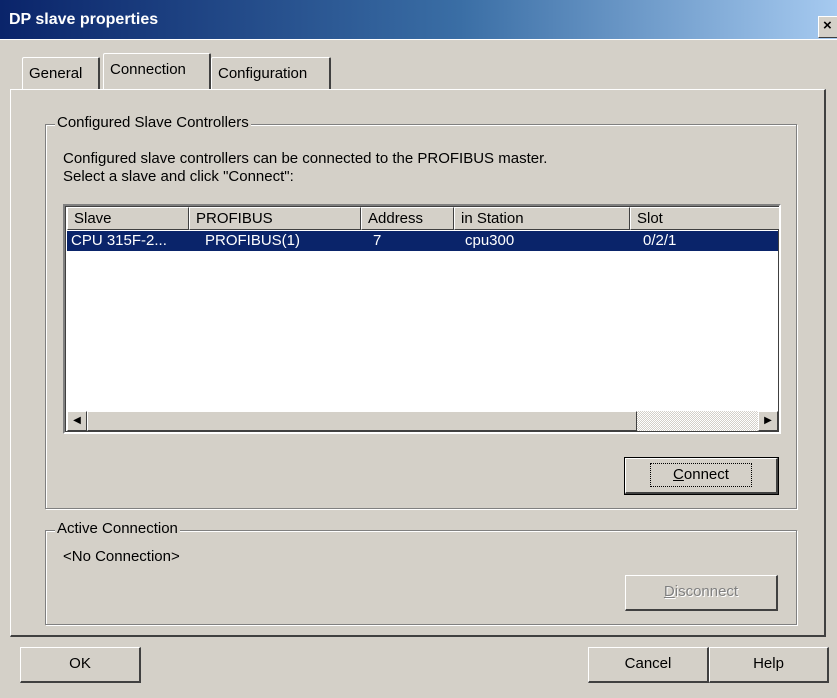 The width and height of the screenshot is (837, 698). I want to click on help-button: Help, so click(769, 665).